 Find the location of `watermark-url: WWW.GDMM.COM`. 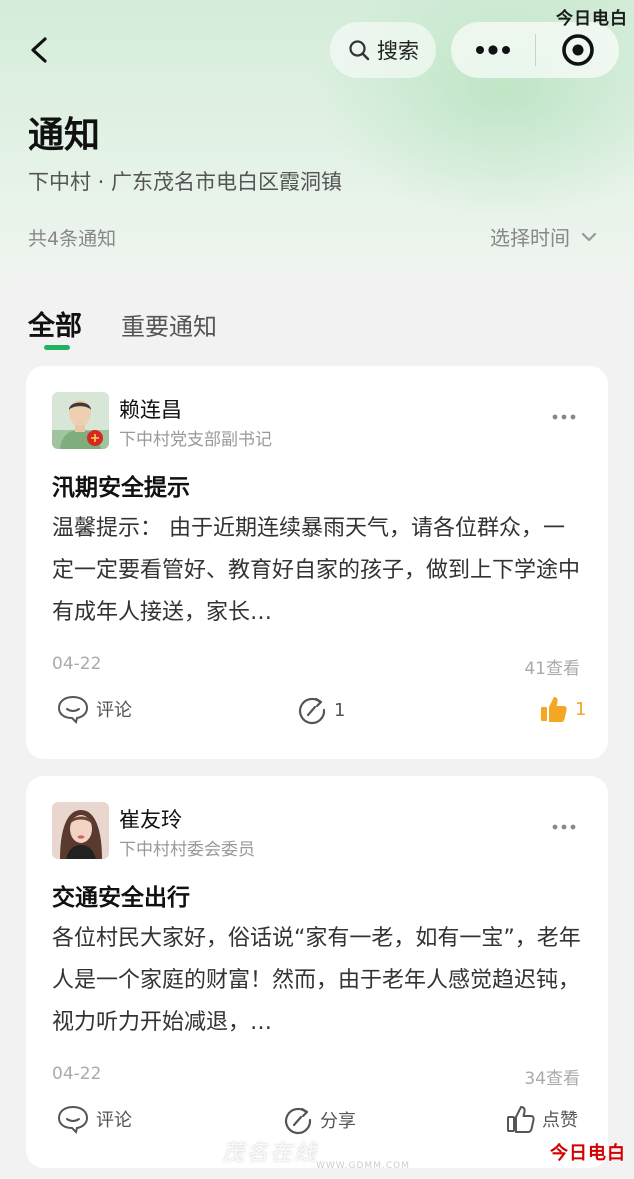

watermark-url: WWW.GDMM.COM is located at coordinates (363, 1166).